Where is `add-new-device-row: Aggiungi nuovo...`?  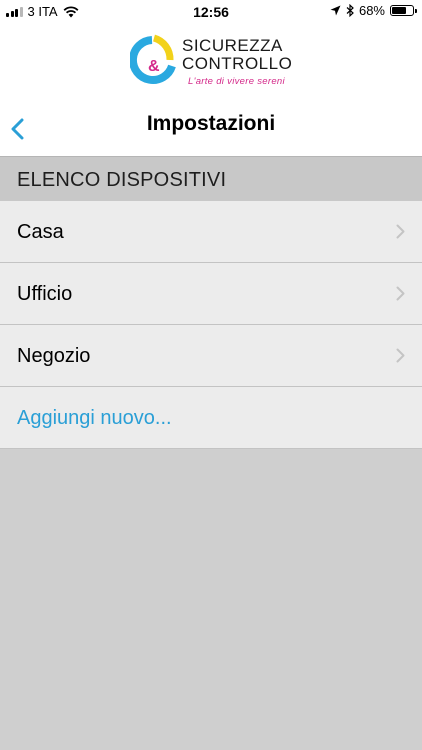
add-new-device-row: Aggiungi nuovo... is located at coordinates (211, 418).